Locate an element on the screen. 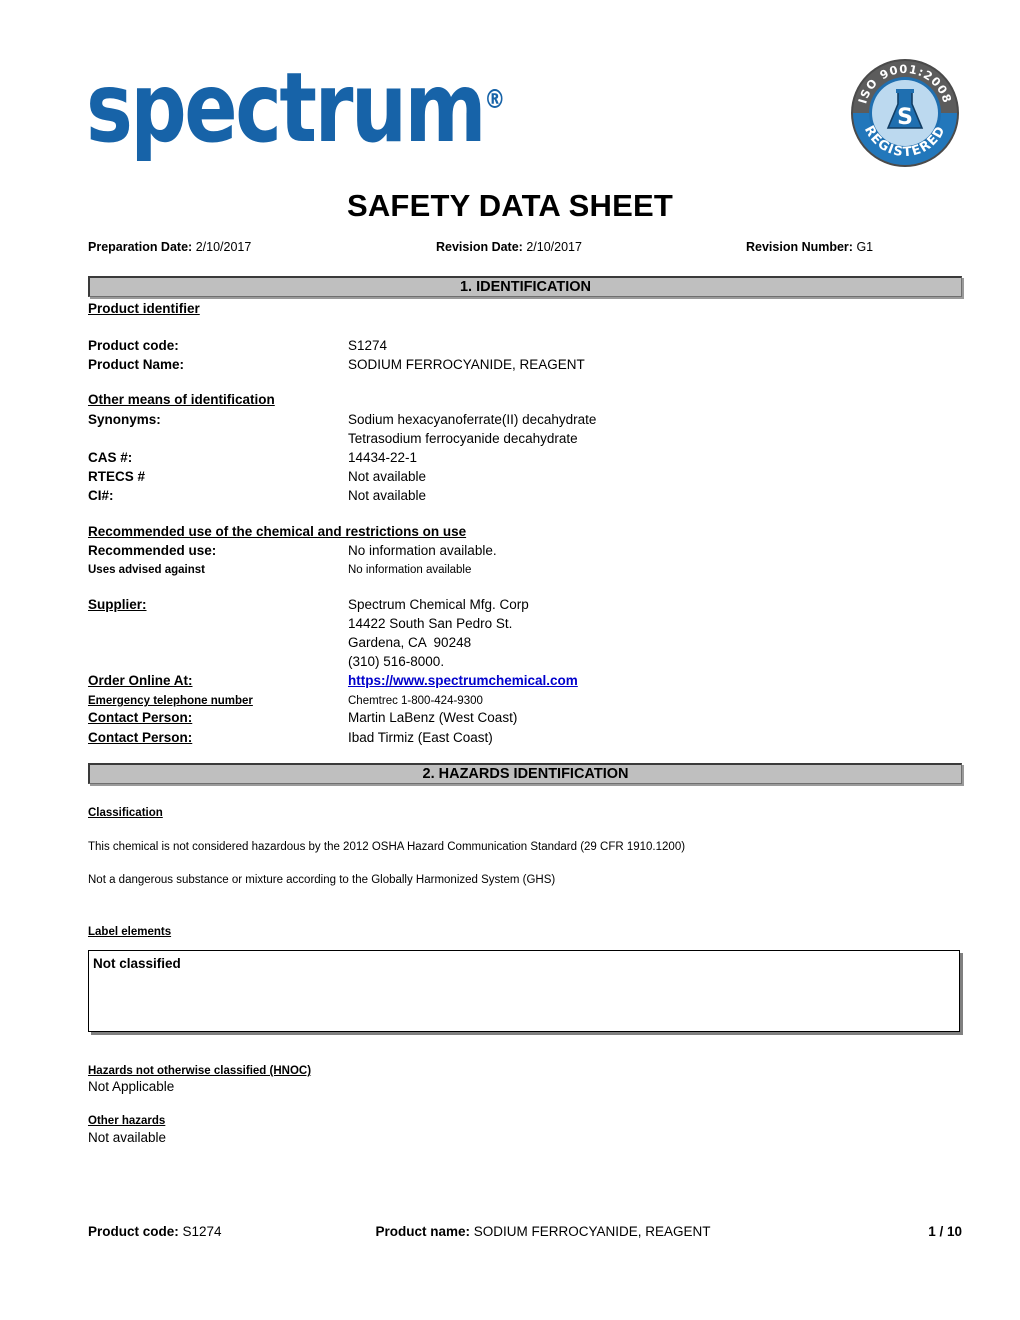 This screenshot has width=1020, height=1320. iso-flask-letter: S is located at coordinates (905, 117).